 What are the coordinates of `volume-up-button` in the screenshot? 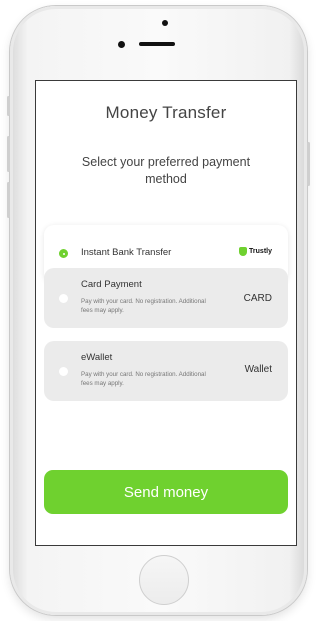 It's located at (8, 154).